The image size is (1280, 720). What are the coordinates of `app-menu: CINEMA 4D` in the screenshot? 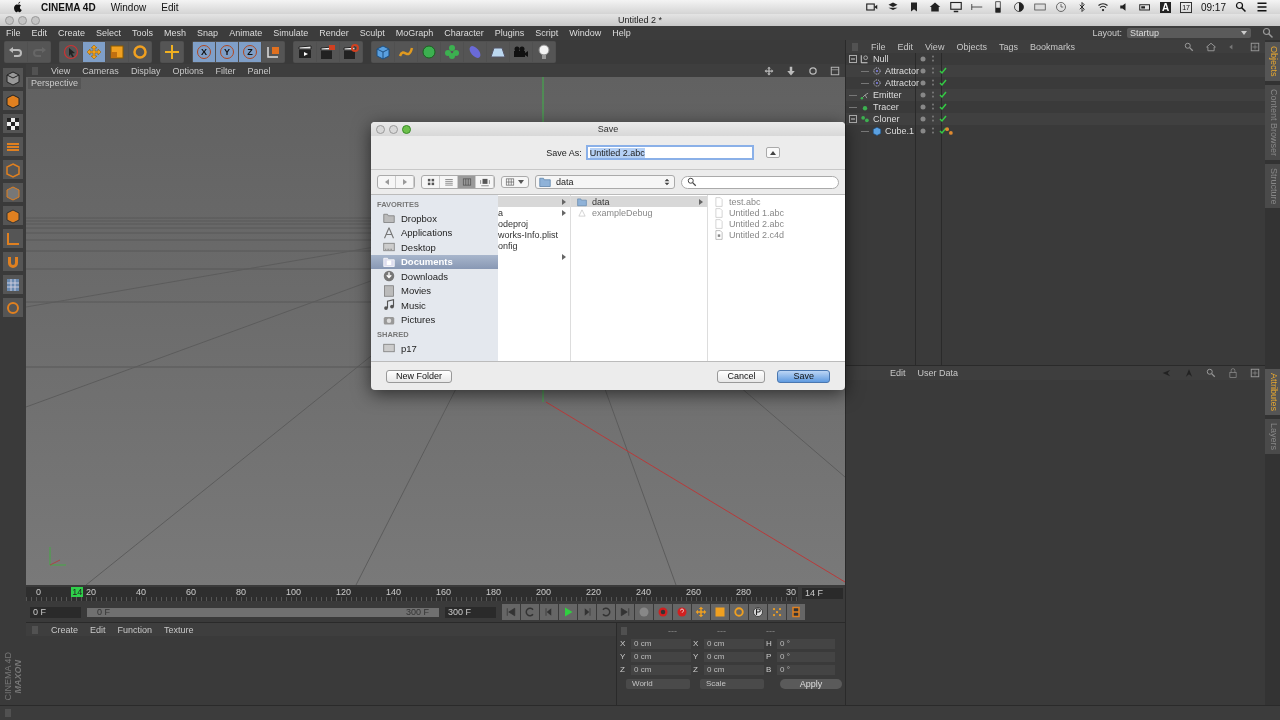 It's located at (68, 7).